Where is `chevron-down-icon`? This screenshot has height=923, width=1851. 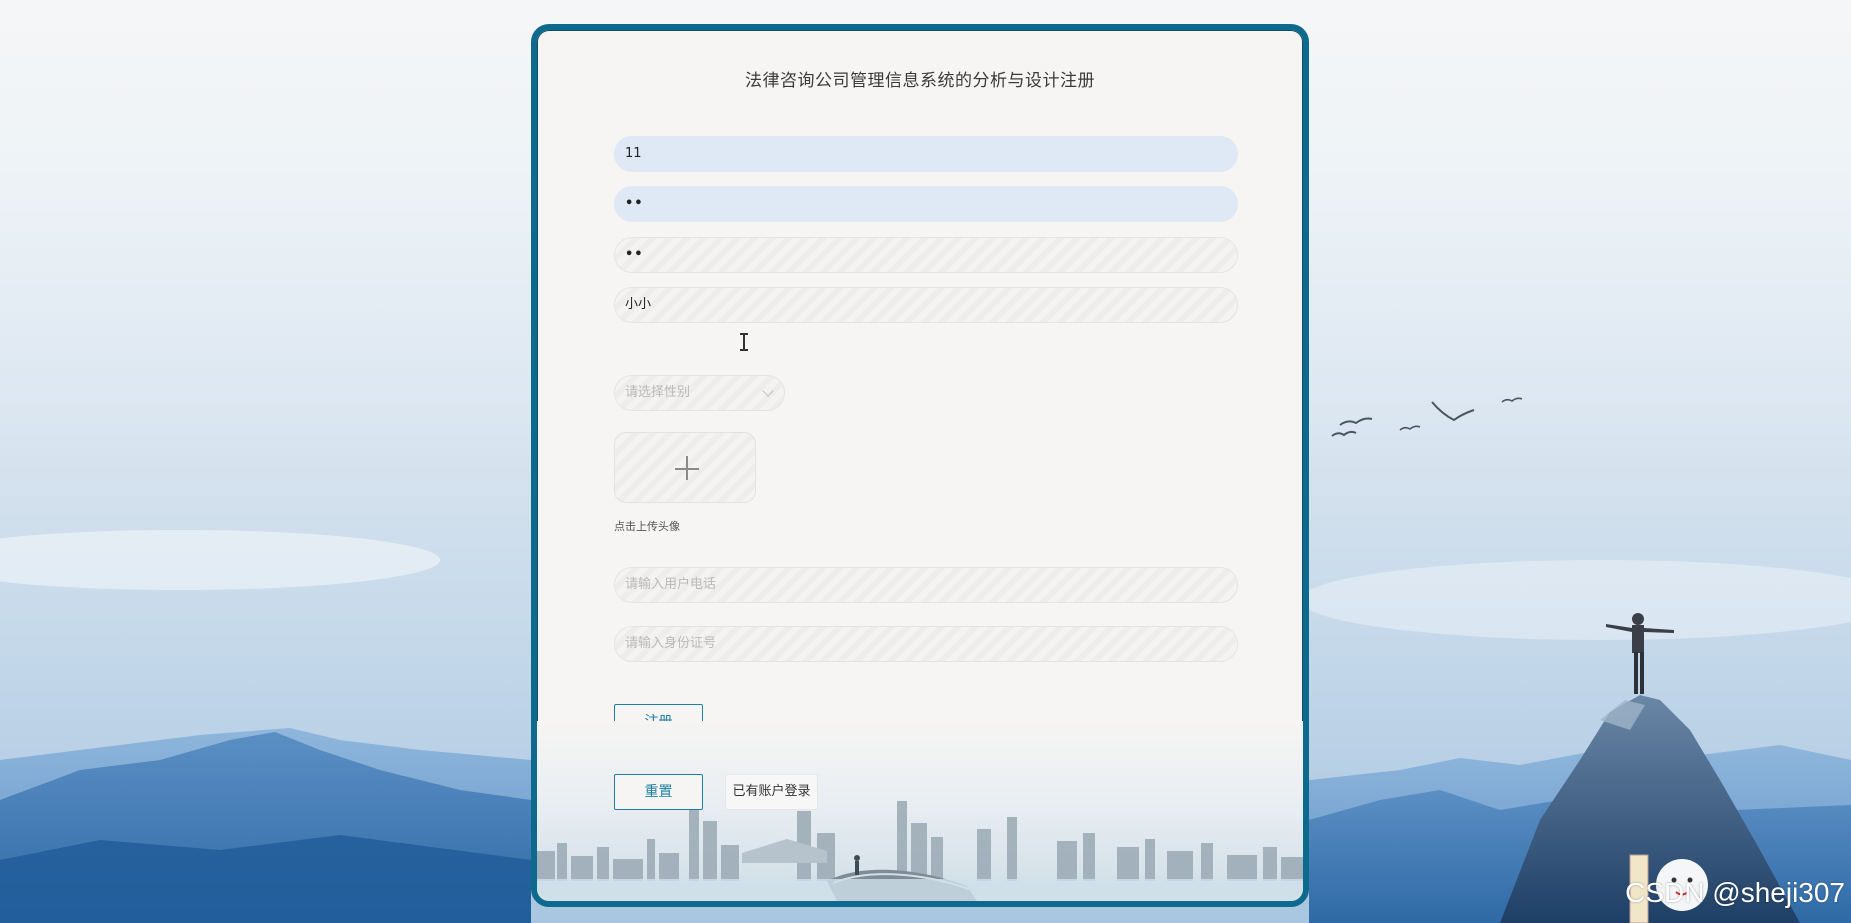
chevron-down-icon is located at coordinates (768, 391).